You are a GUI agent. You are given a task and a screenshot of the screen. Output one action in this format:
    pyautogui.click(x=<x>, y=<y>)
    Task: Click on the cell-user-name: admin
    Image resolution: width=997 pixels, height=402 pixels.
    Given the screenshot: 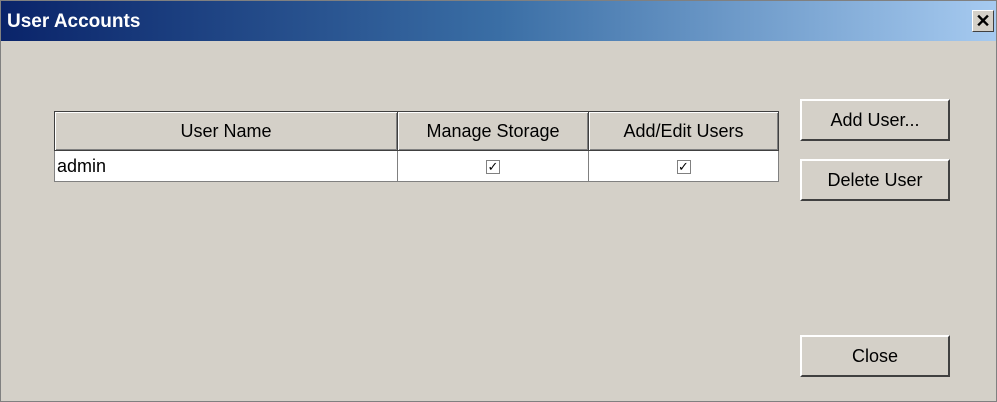 What is the action you would take?
    pyautogui.click(x=226, y=166)
    